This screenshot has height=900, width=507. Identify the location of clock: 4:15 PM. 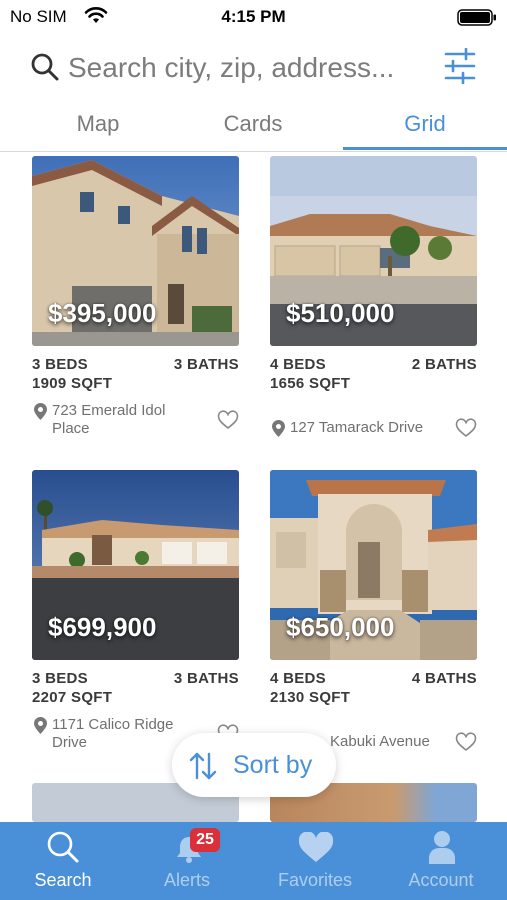
(253, 16).